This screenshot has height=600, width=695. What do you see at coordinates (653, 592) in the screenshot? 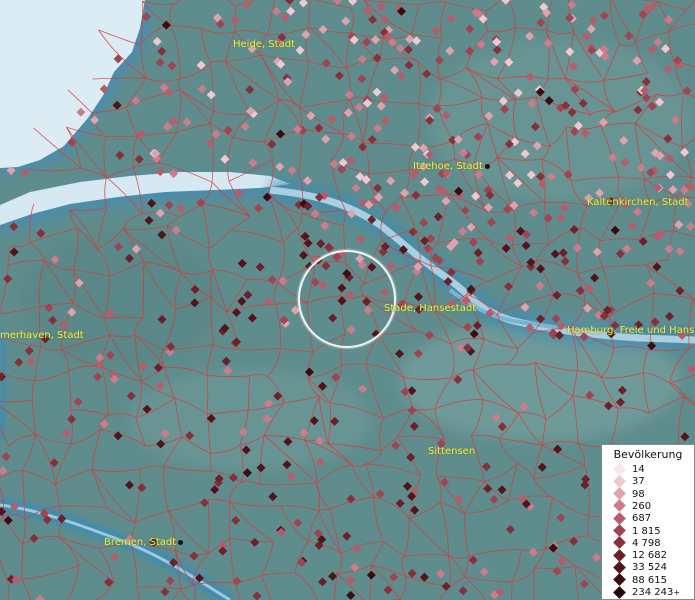
I see `legend-label: 234 243` at bounding box center [653, 592].